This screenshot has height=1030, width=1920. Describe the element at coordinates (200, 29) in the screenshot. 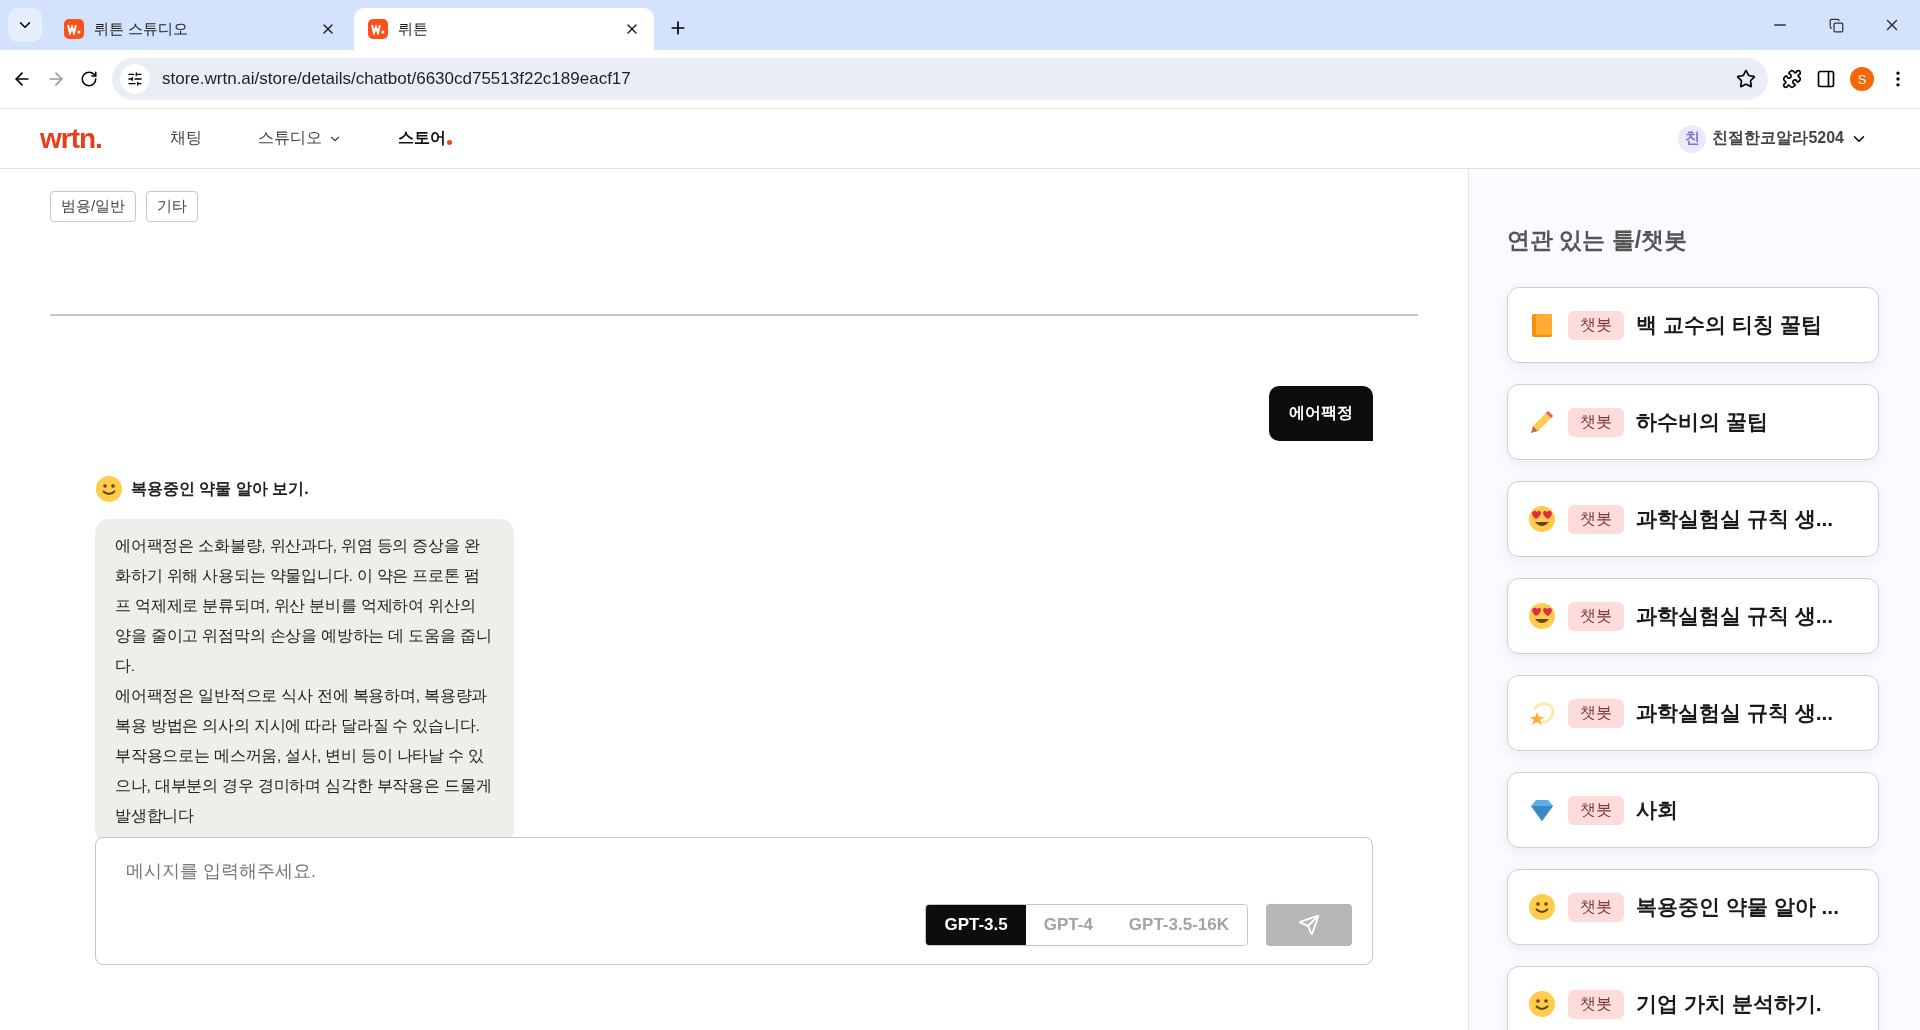

I see `browser-tab: 뤼튼 스튜디오` at that location.